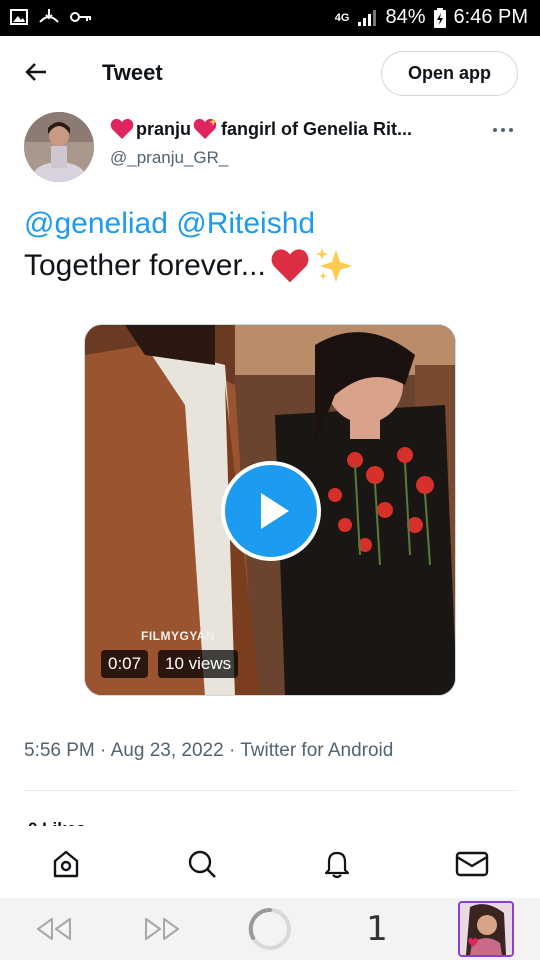 This screenshot has width=540, height=960. What do you see at coordinates (342, 17) in the screenshot?
I see `network-type: 4G` at bounding box center [342, 17].